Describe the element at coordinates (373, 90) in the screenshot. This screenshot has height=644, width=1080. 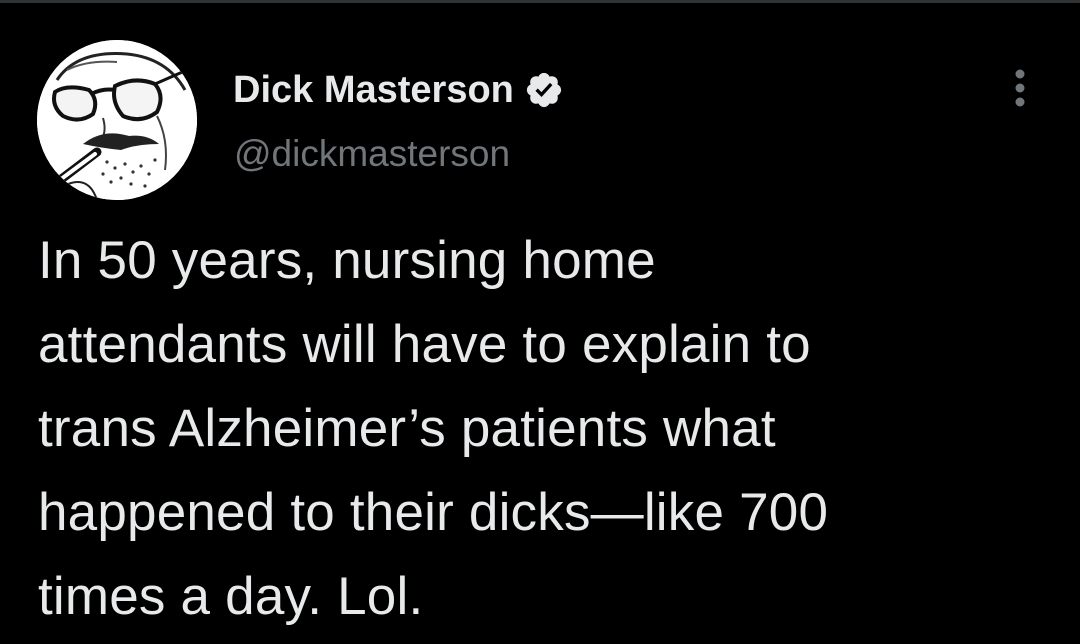
I see `author-display-name: Dick Masterson` at that location.